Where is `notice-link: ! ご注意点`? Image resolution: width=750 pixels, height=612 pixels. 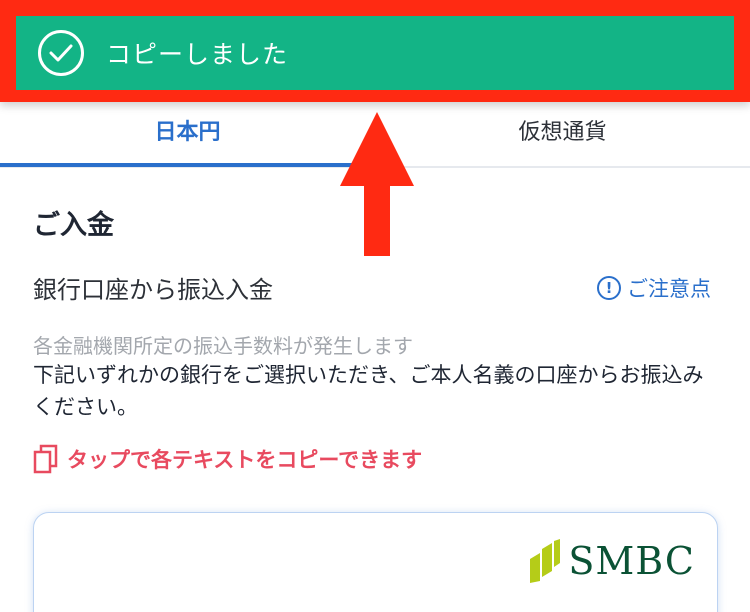 notice-link: ! ご注意点 is located at coordinates (654, 288).